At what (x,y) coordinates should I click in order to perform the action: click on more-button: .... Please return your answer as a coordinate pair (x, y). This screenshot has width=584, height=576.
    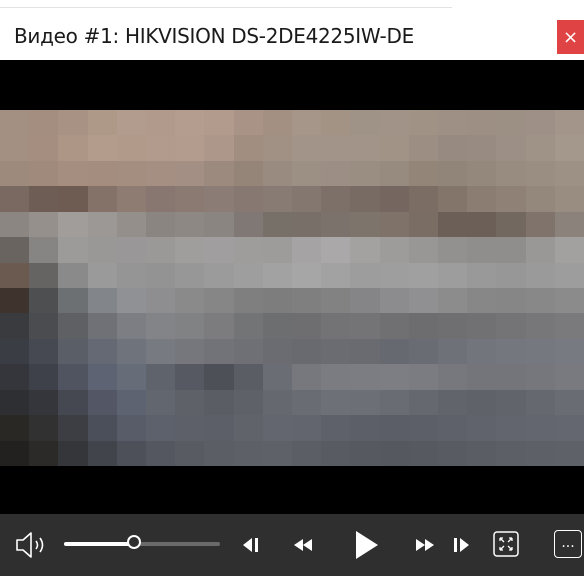
    Looking at the image, I should click on (568, 544).